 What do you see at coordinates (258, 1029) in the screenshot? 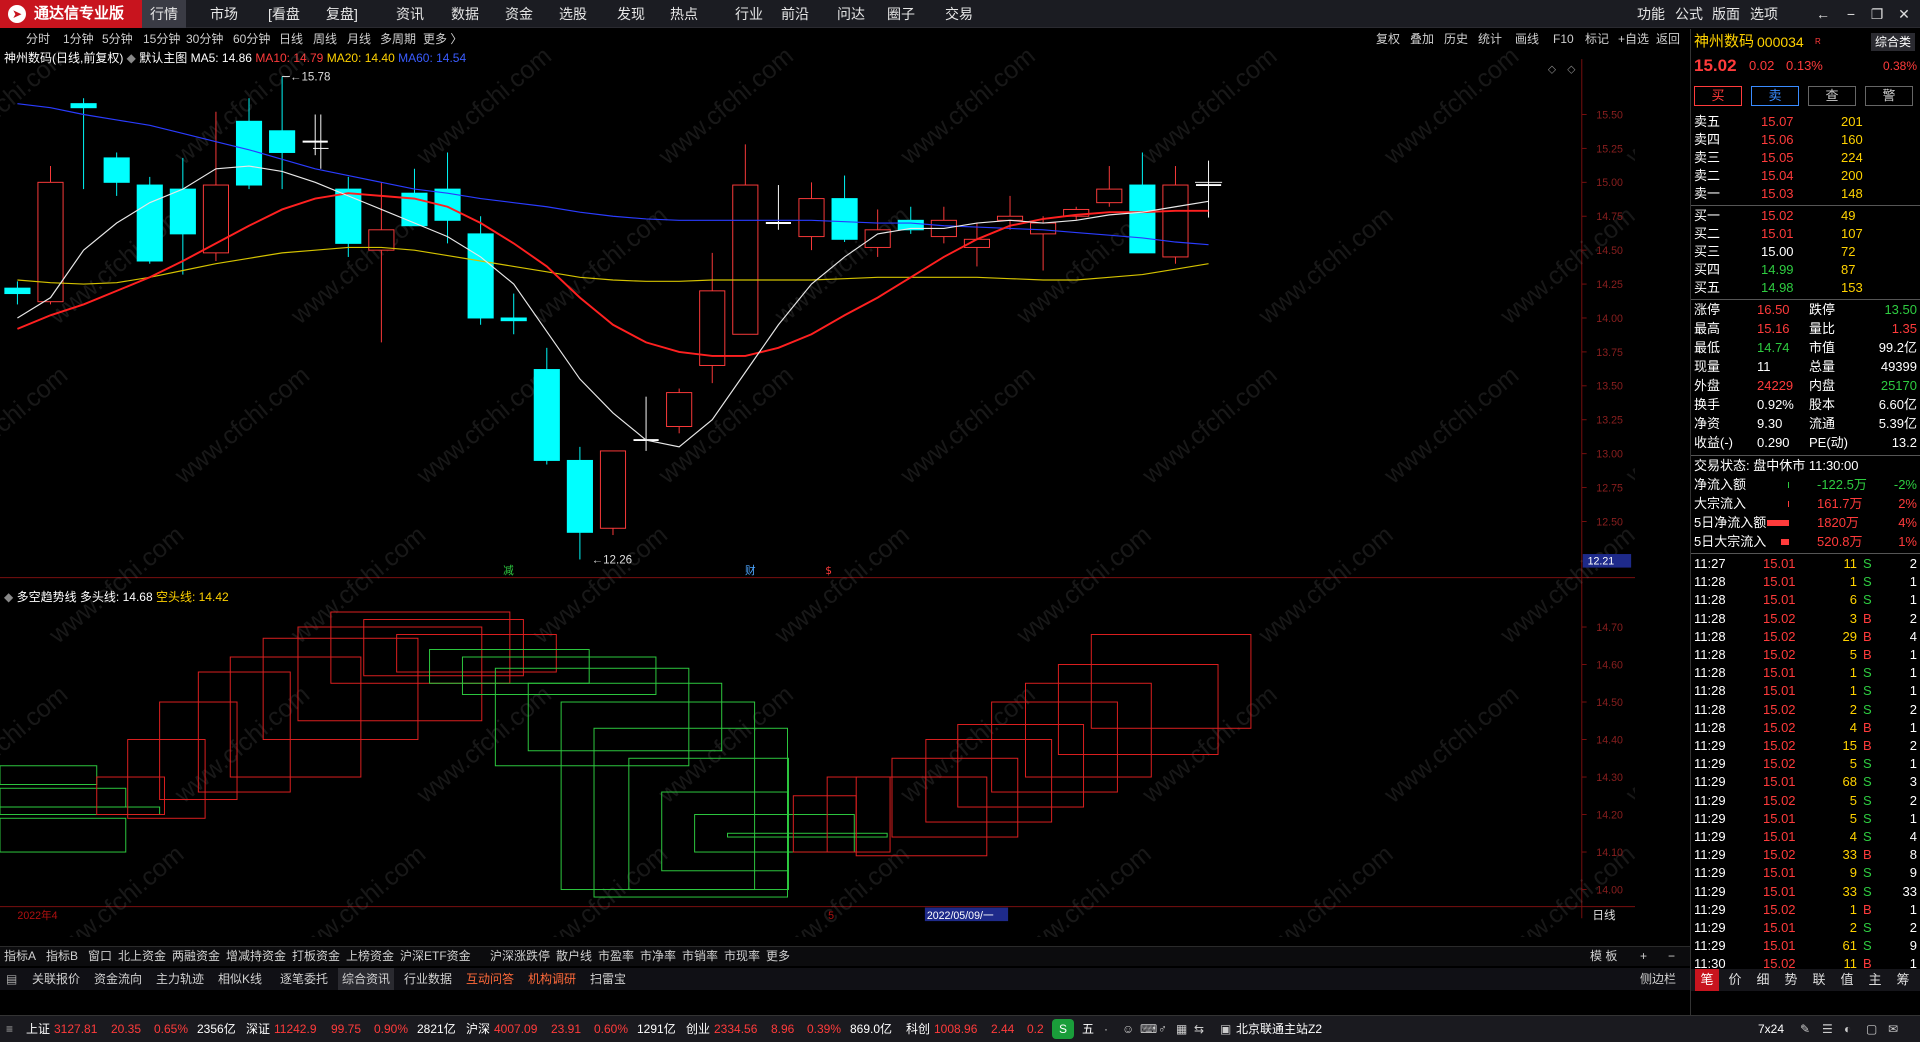
I see `index-name: 深证` at bounding box center [258, 1029].